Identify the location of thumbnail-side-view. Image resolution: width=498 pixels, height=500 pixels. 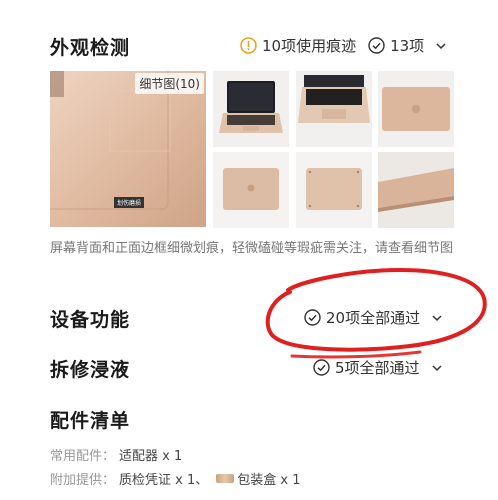
(416, 190).